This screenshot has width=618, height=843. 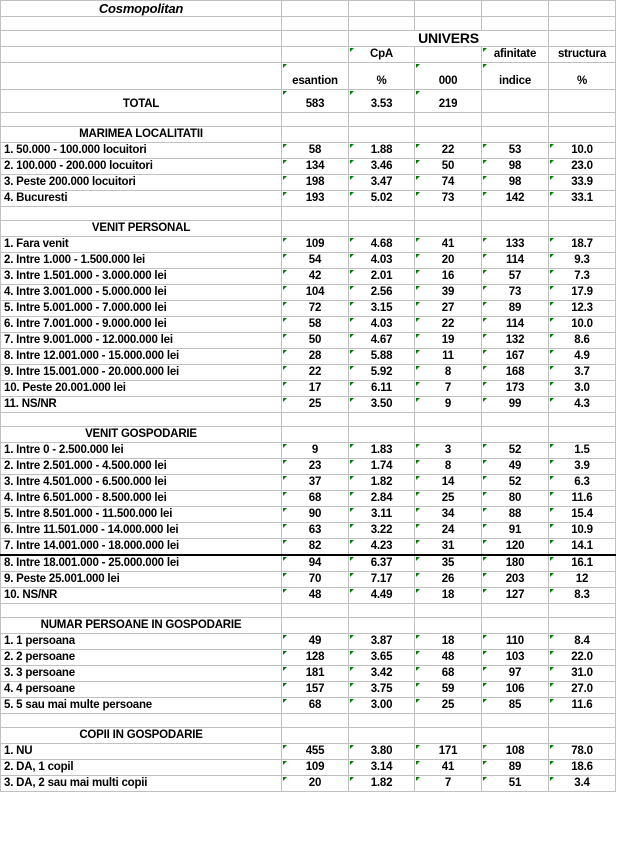 What do you see at coordinates (381, 547) in the screenshot?
I see `cpa-cell: 4.23` at bounding box center [381, 547].